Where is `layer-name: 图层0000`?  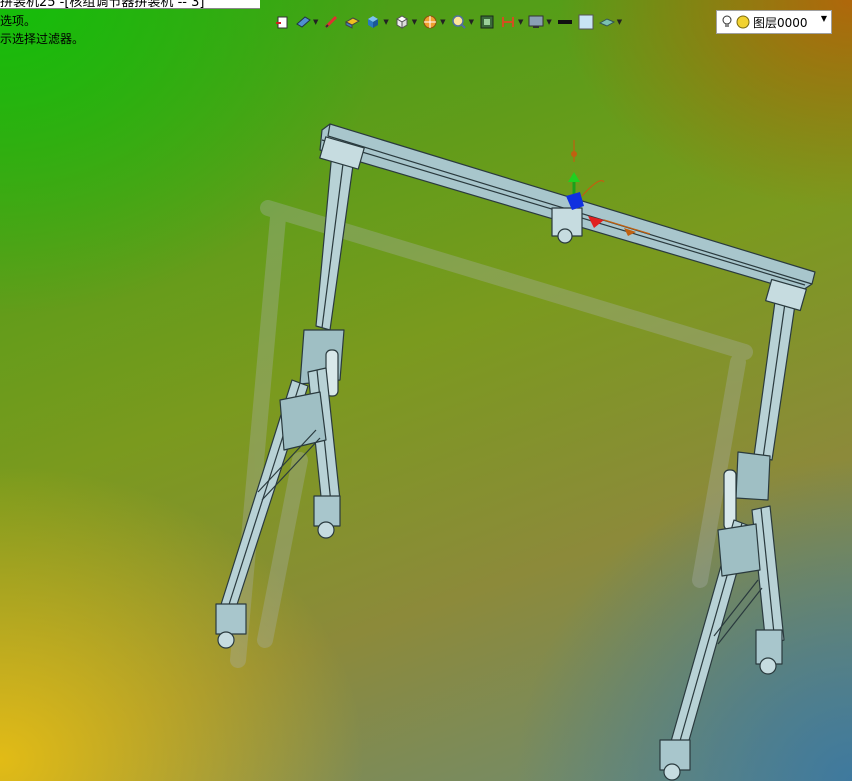 layer-name: 图层0000 is located at coordinates (780, 22).